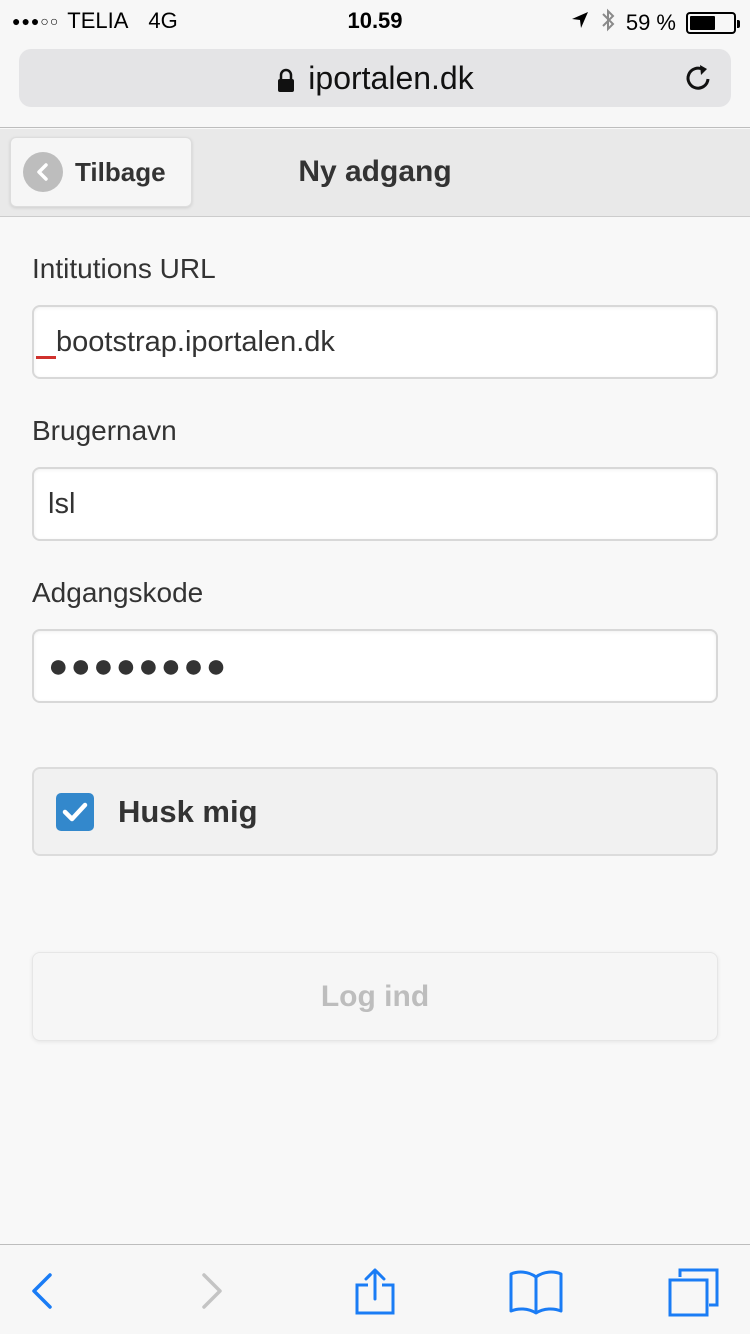  I want to click on browser-address-area: iportalen.dk, so click(375, 84).